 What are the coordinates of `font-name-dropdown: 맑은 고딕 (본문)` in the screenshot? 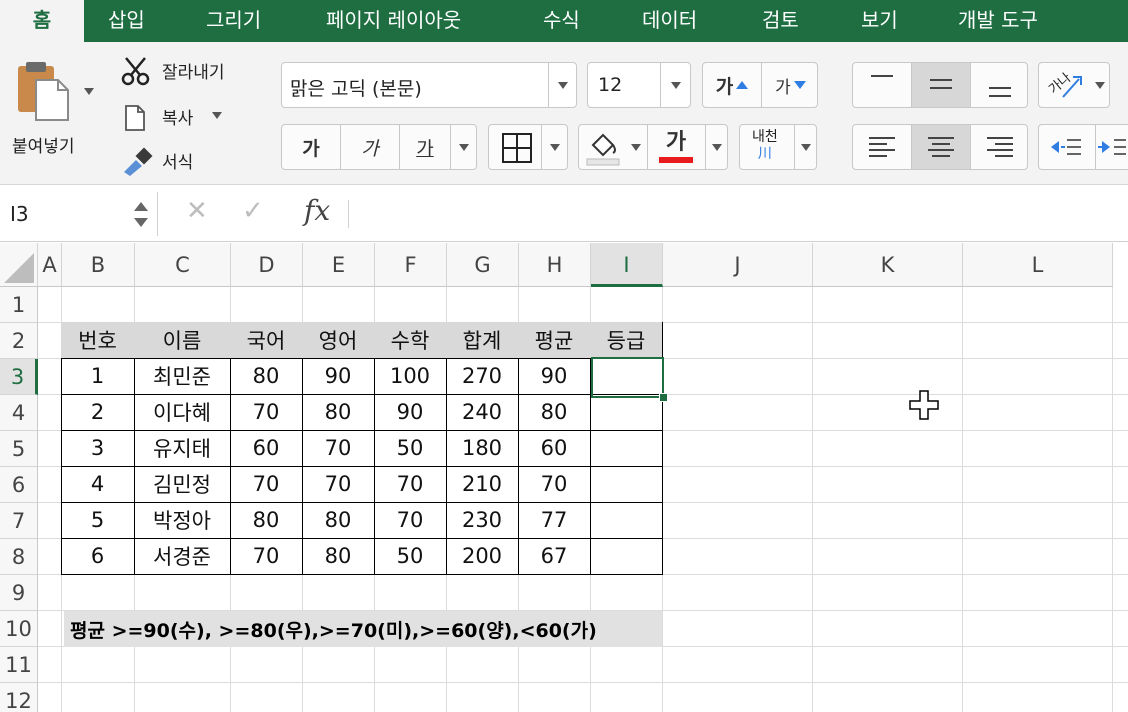 It's located at (429, 85).